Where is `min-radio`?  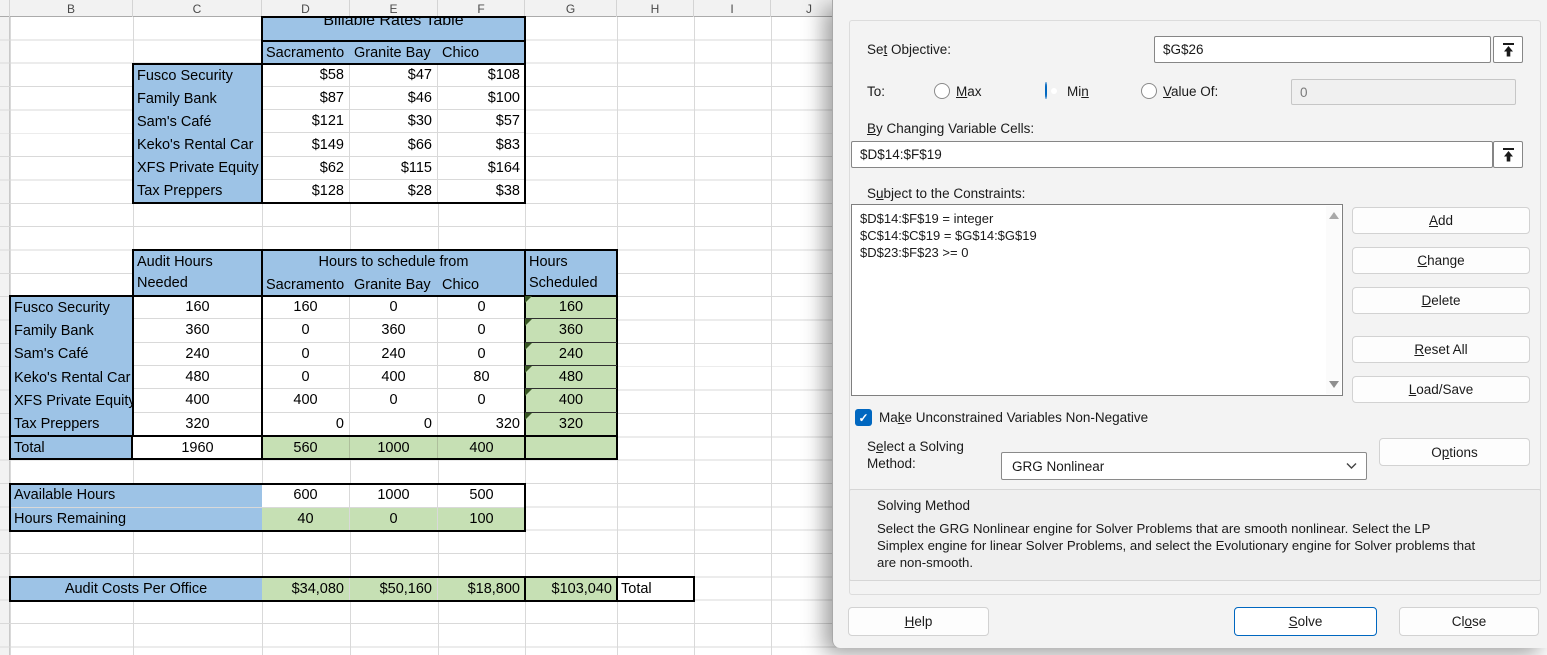
min-radio is located at coordinates (1046, 90).